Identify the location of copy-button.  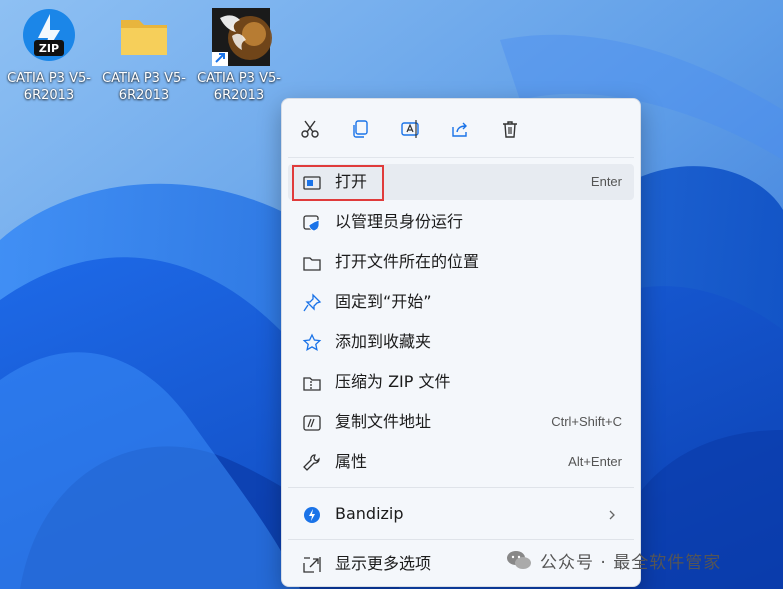
(360, 129).